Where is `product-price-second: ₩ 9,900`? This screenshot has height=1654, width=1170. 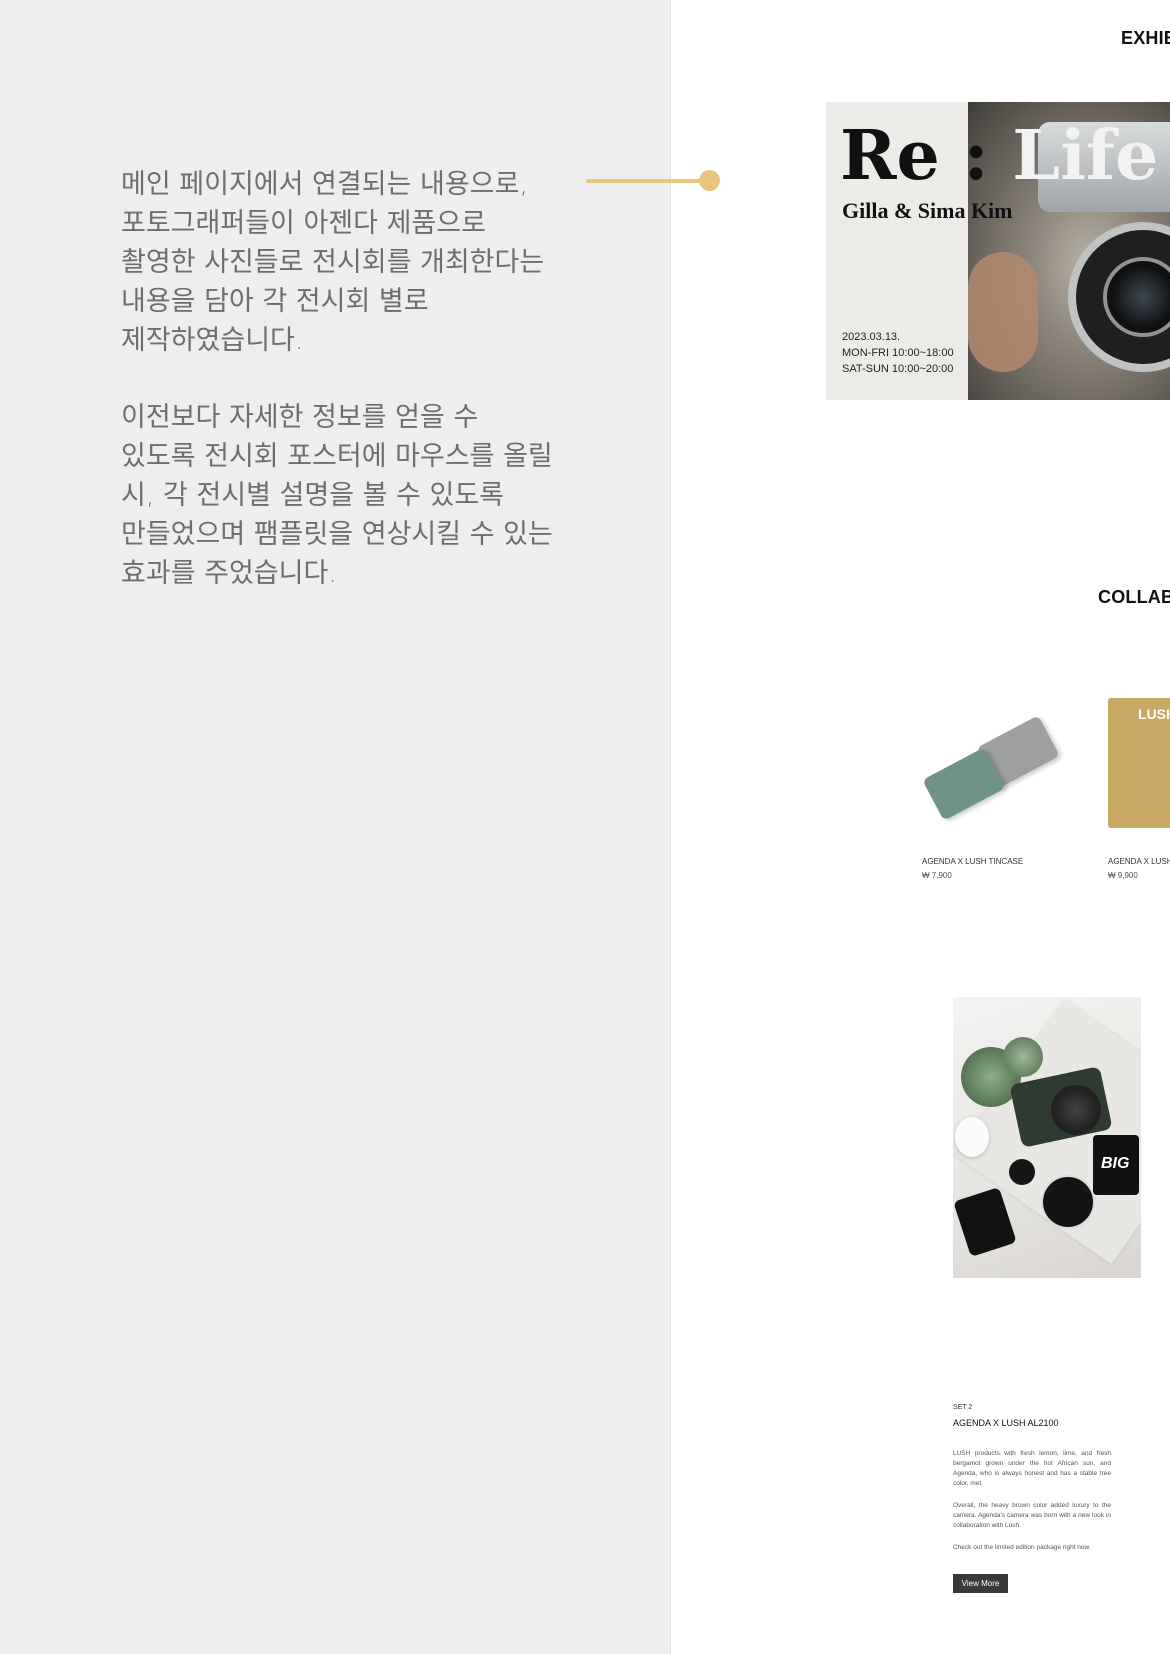 product-price-second: ₩ 9,900 is located at coordinates (1123, 875).